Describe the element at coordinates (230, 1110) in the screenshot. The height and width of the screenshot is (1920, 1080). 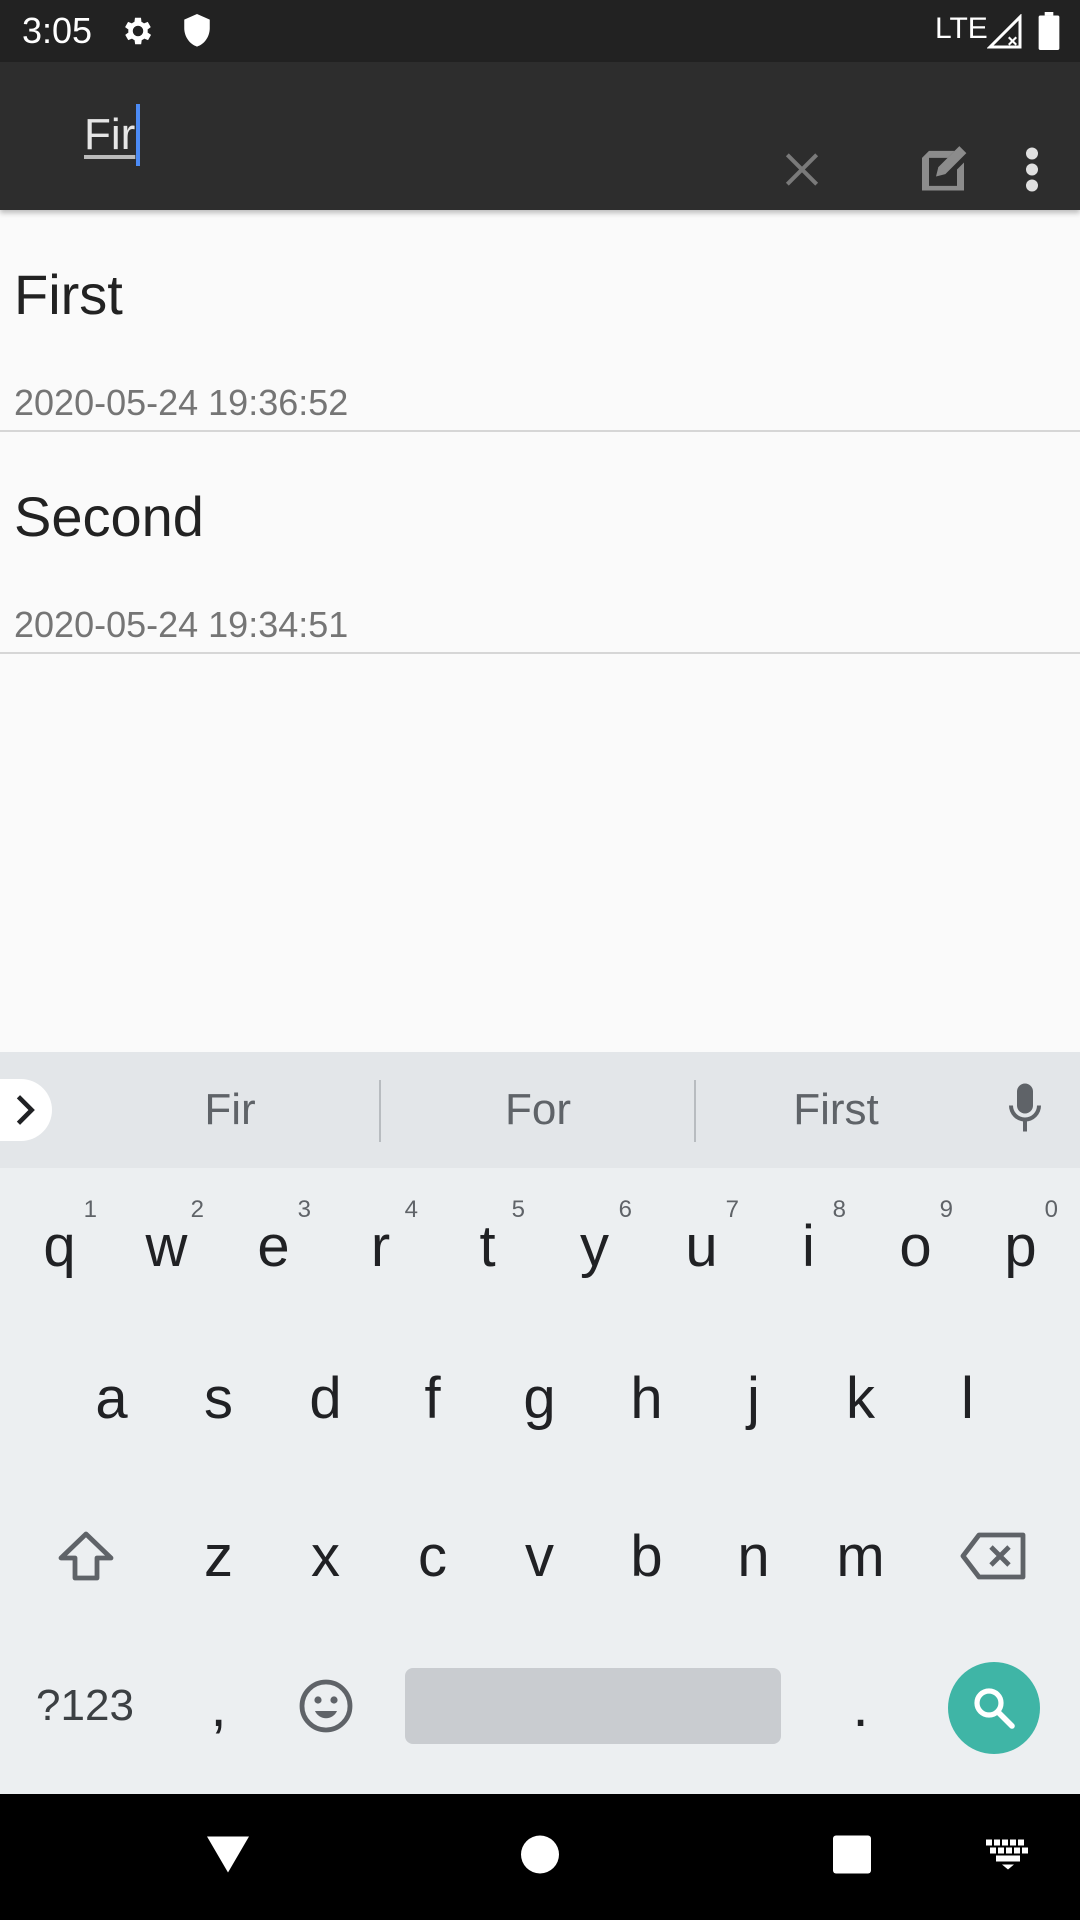
I see `suggestion-1: Fir` at that location.